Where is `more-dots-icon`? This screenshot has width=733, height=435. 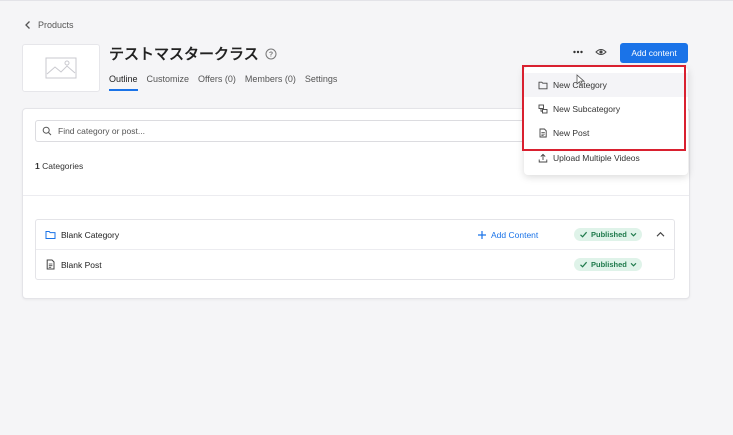
more-dots-icon is located at coordinates (578, 52).